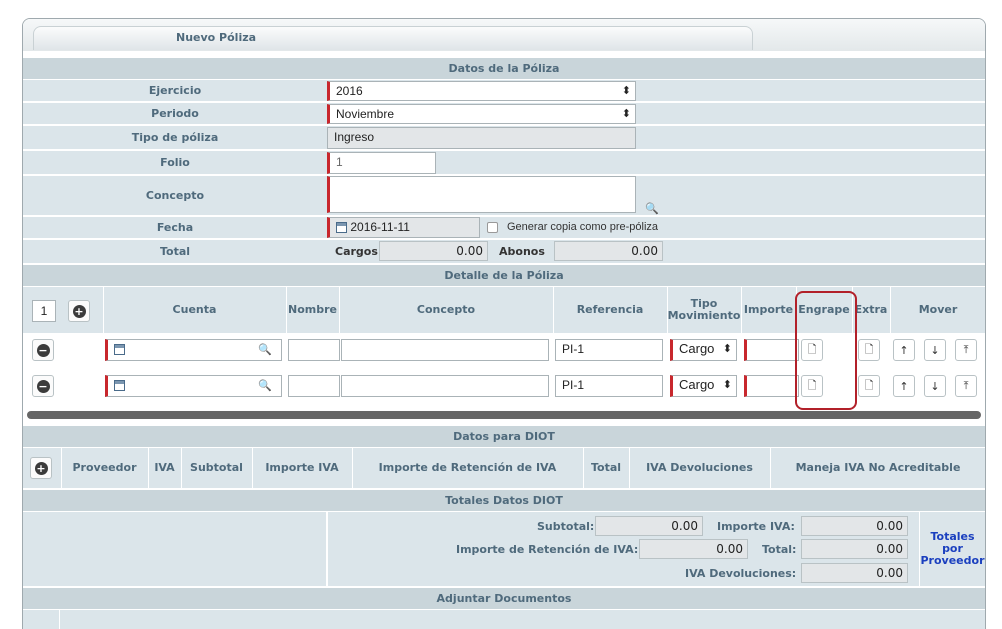 The width and height of the screenshot is (1002, 629). Describe the element at coordinates (356, 251) in the screenshot. I see `cargos-label: Cargos` at that location.